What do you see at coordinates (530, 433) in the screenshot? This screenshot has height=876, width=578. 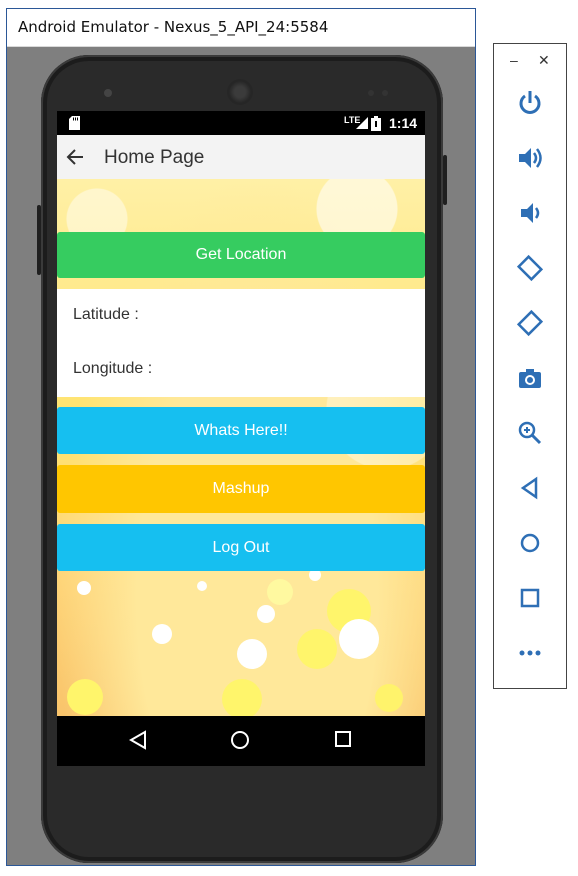 I see `zoom-icon` at bounding box center [530, 433].